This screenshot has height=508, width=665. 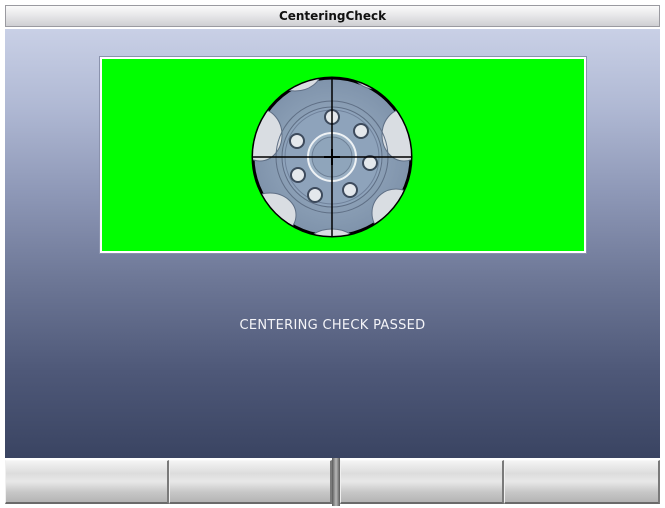 What do you see at coordinates (332, 325) in the screenshot?
I see `status-message: CENTERING CHECK PASSED` at bounding box center [332, 325].